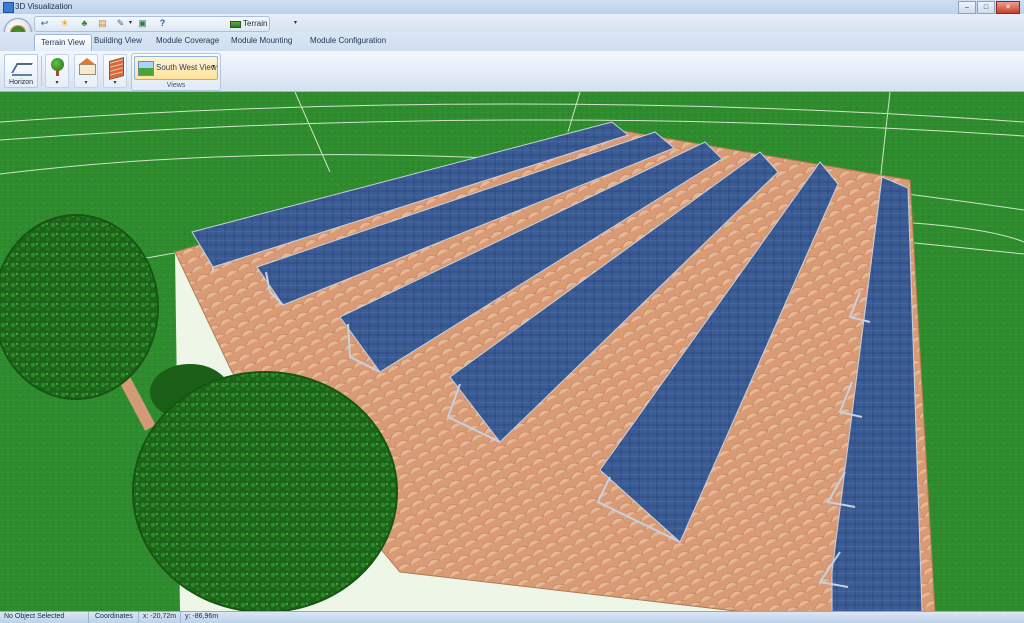 The height and width of the screenshot is (623, 1024). I want to click on close-button: ✕, so click(1008, 7).